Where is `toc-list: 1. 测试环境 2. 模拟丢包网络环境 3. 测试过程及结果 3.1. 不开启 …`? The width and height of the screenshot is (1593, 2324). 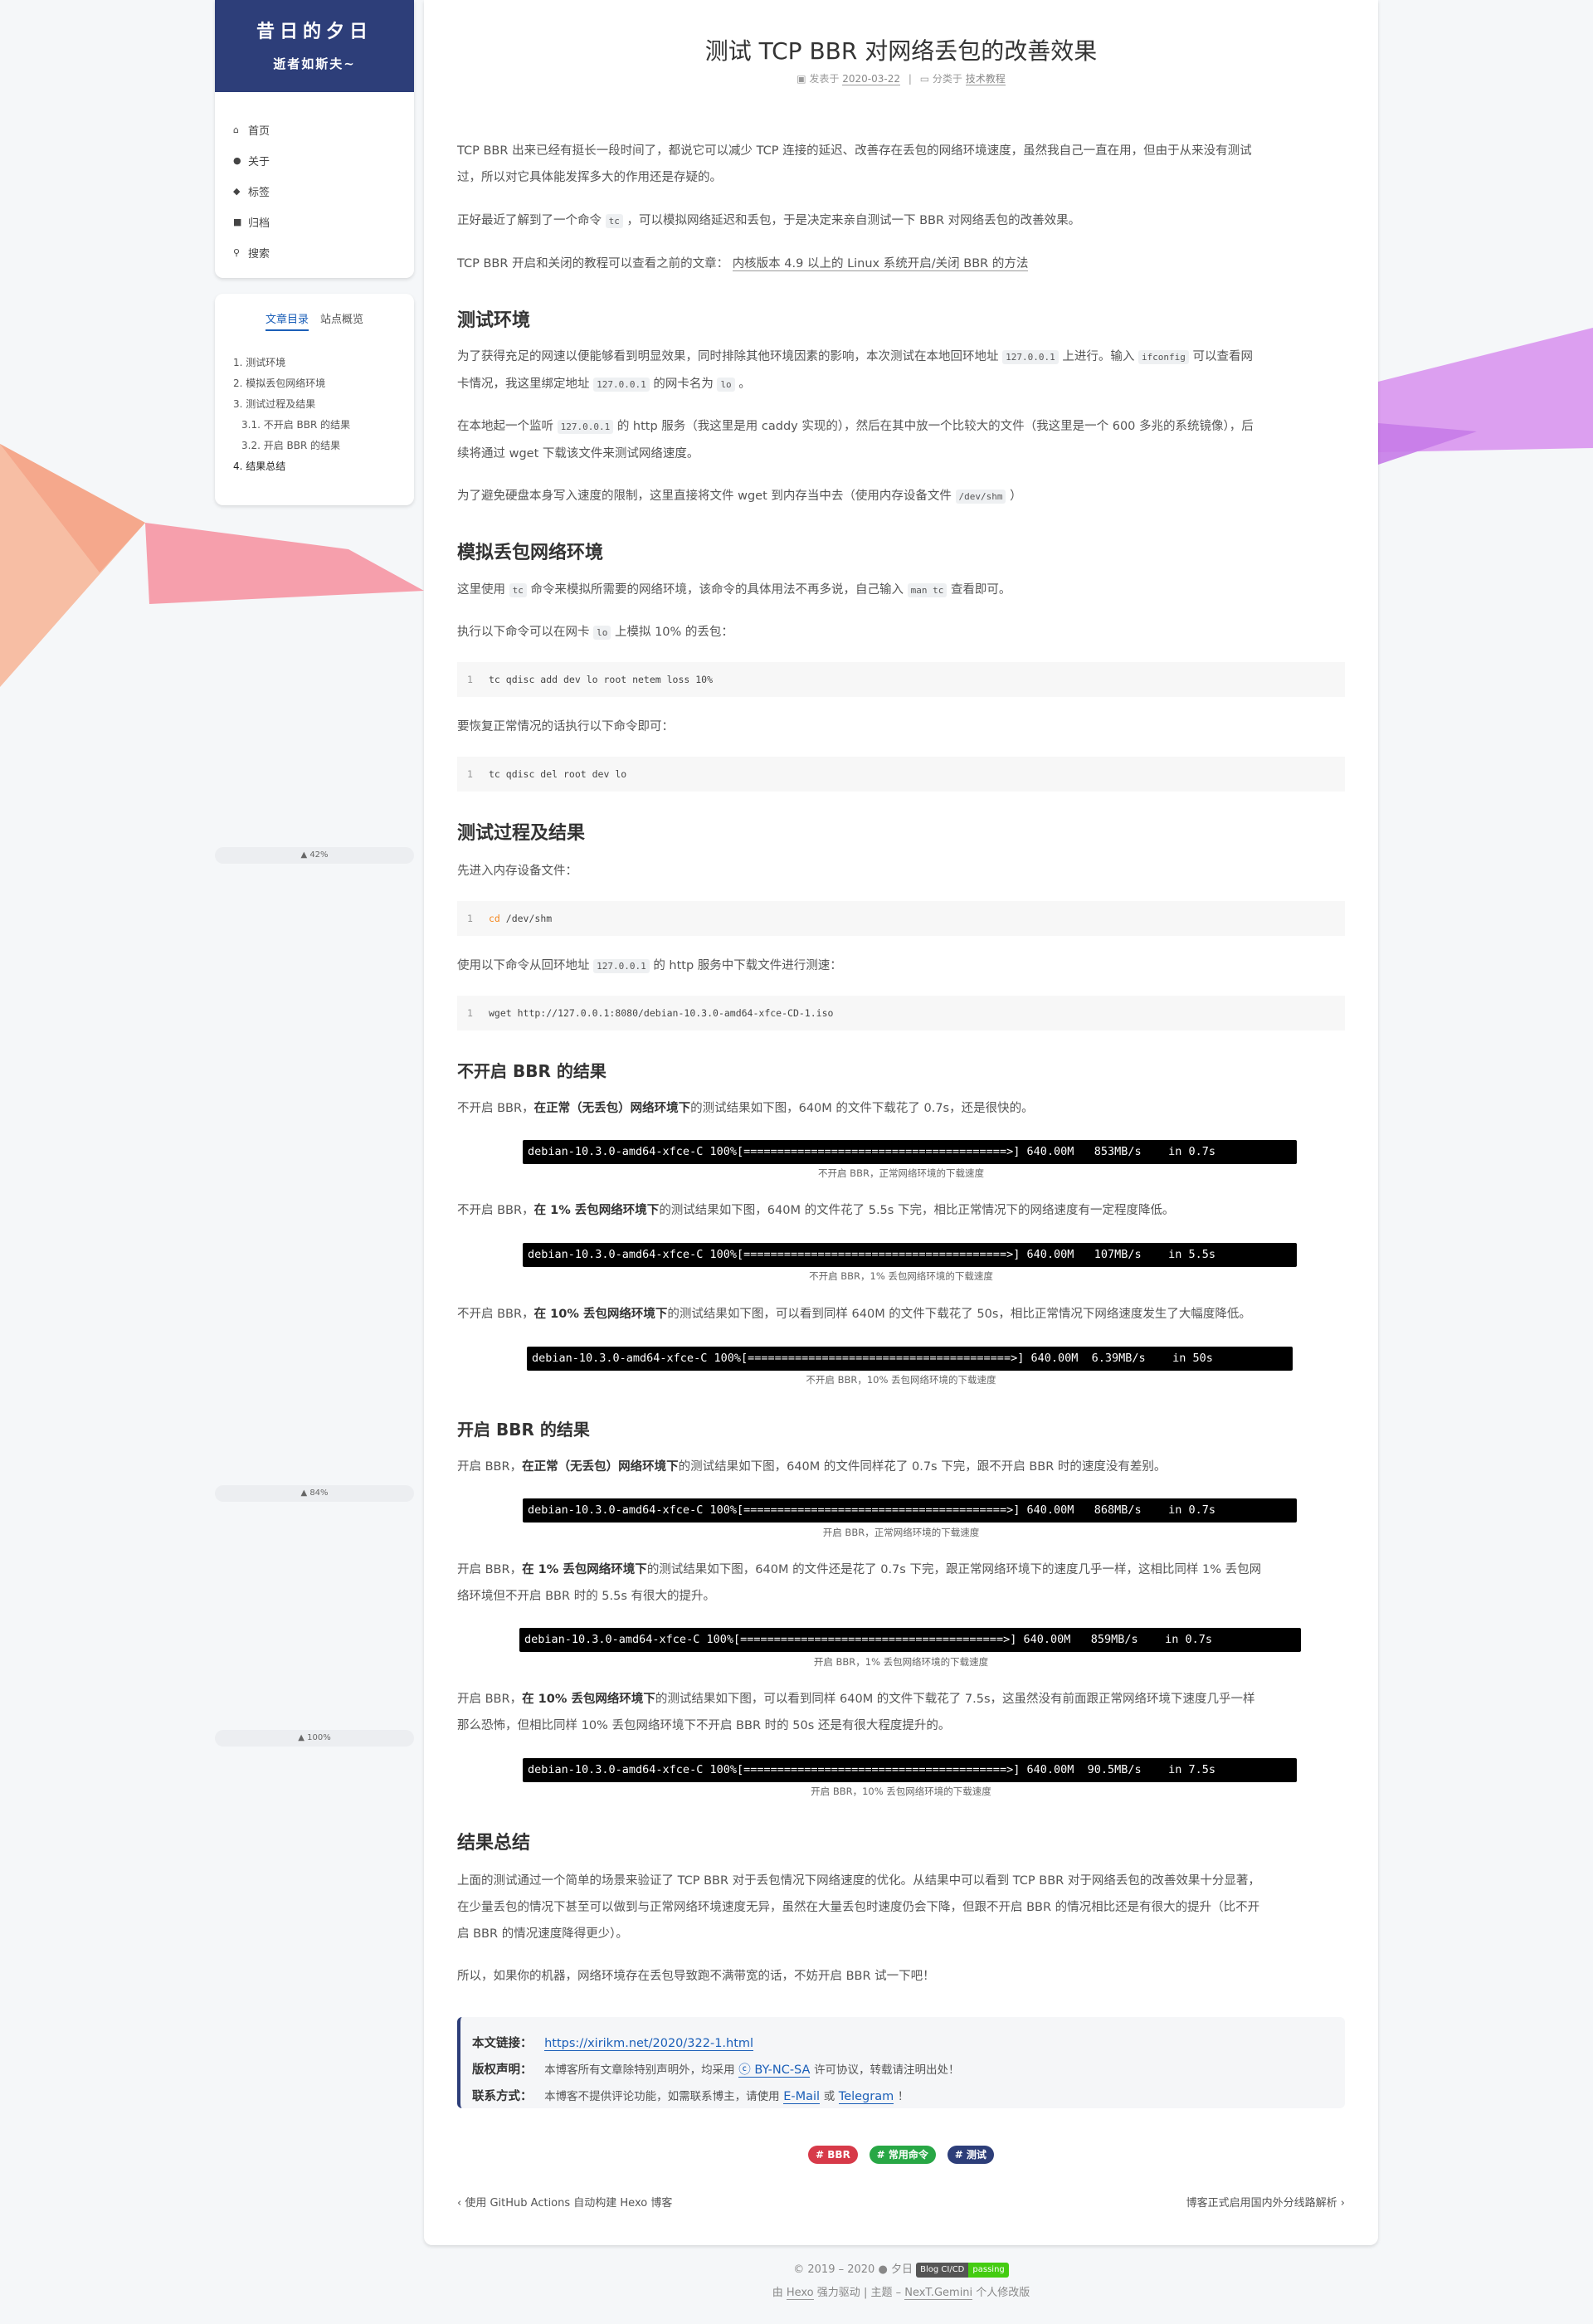
toc-list: 1. 测试环境 2. 模拟丢包网络环境 3. 测试过程及结果 3.1. 不开启 … is located at coordinates (314, 404).